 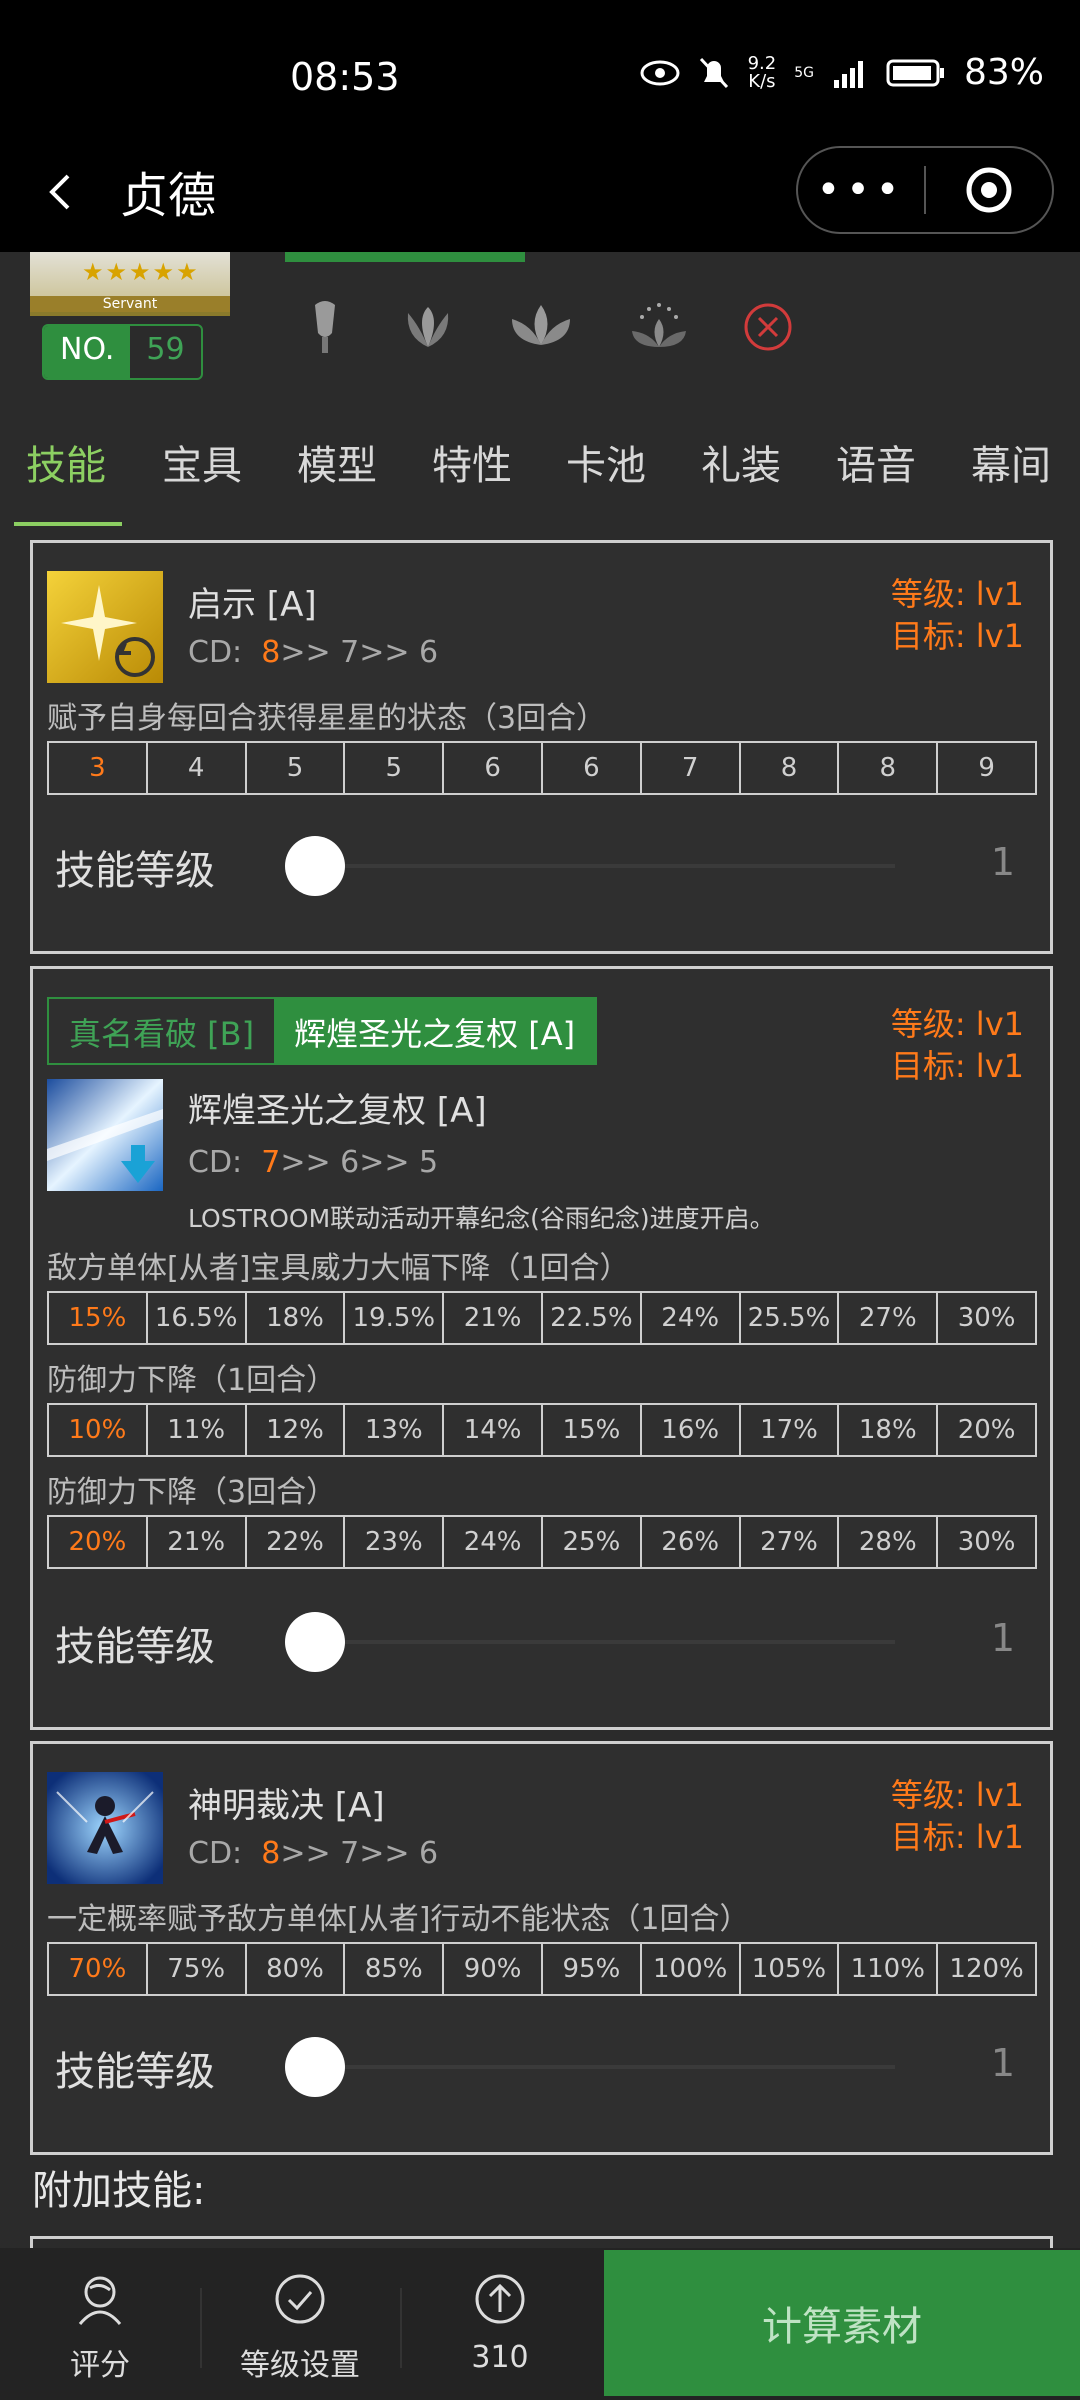 I want to click on skill-2-effect-2-desc: 防御力下降（1回合）, so click(x=192, y=1380).